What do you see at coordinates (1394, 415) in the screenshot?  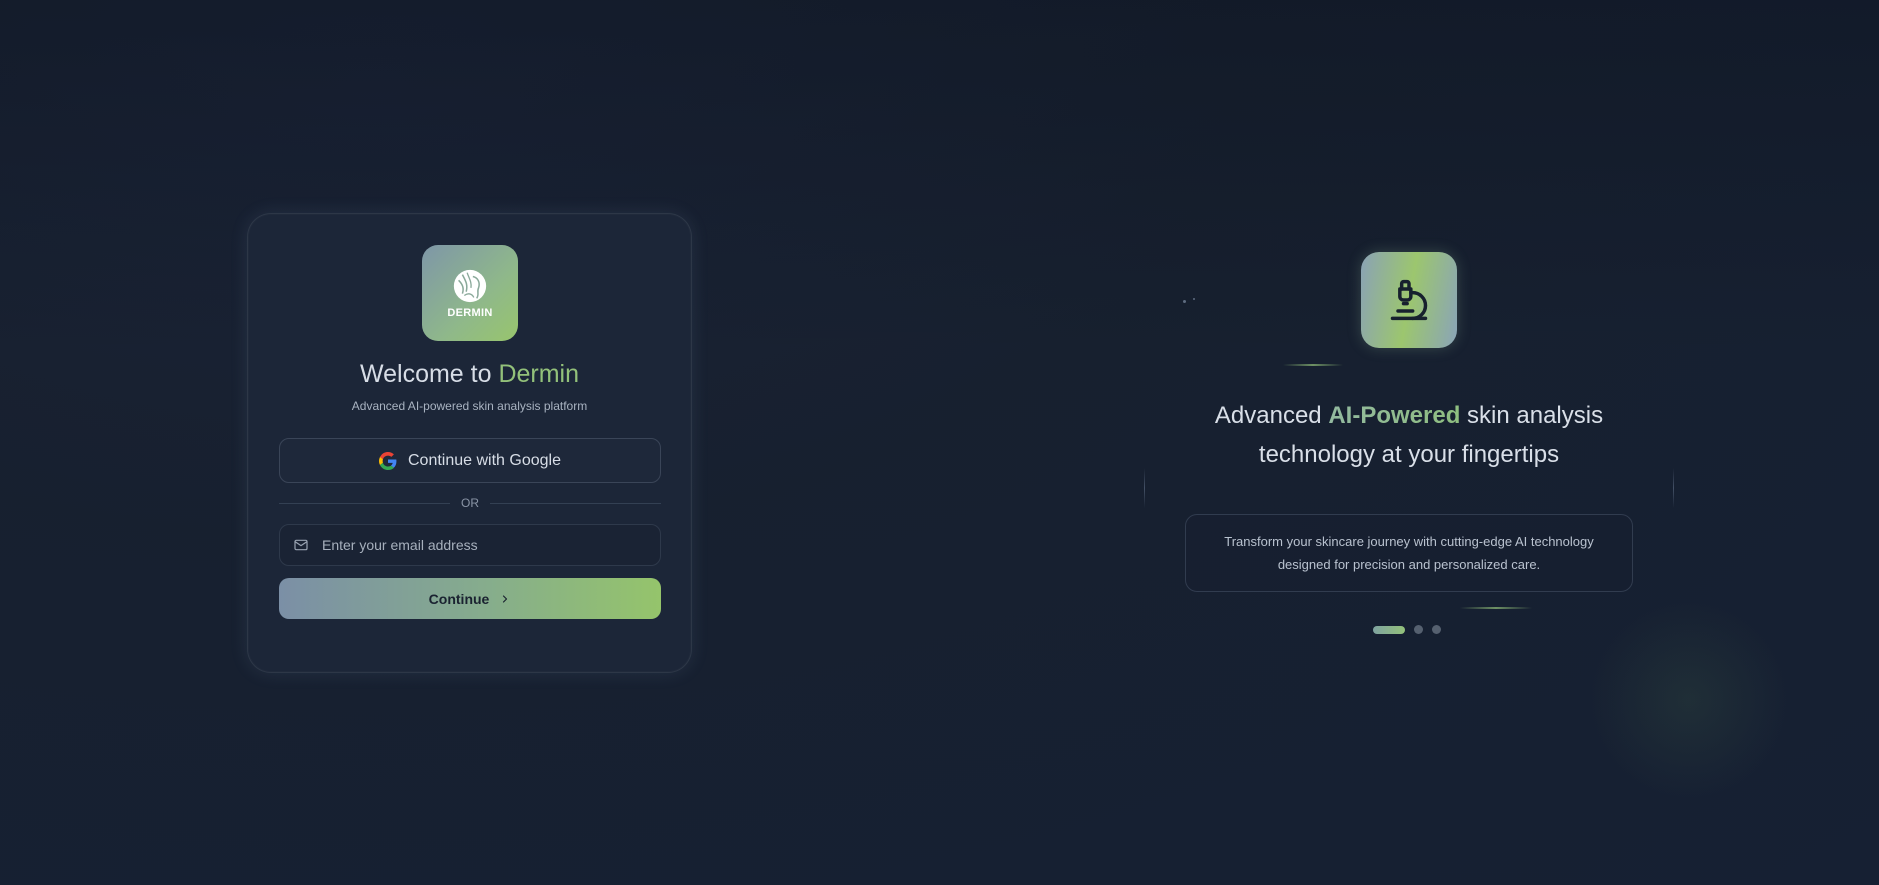 I see `headline-accent: AI-Powered` at bounding box center [1394, 415].